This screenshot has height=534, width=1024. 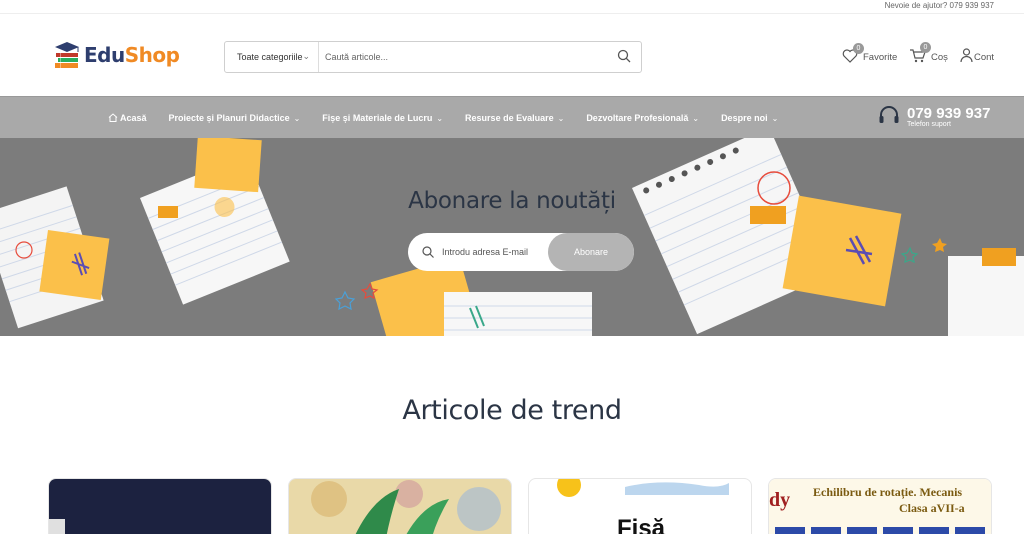 I want to click on cart-icon: 0, so click(x=920, y=54).